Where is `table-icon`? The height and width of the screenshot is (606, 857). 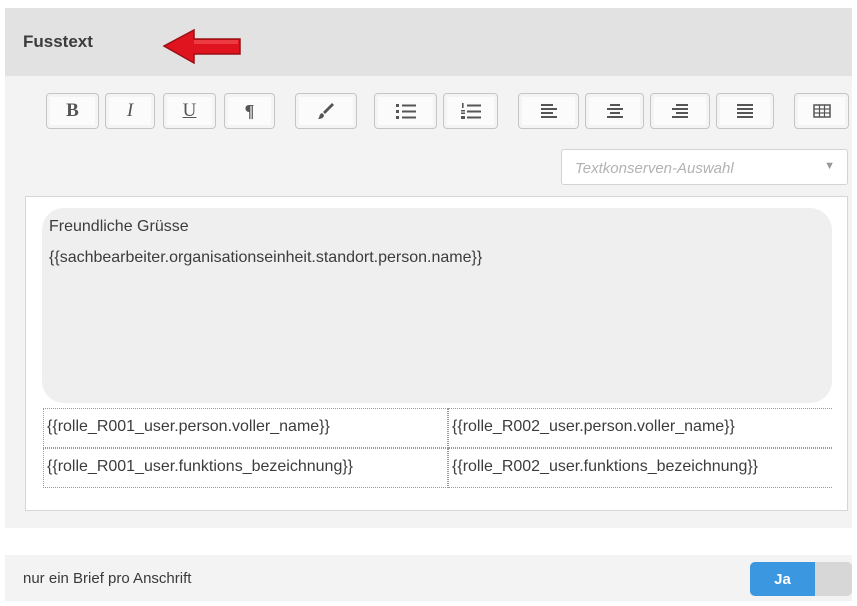
table-icon is located at coordinates (822, 111).